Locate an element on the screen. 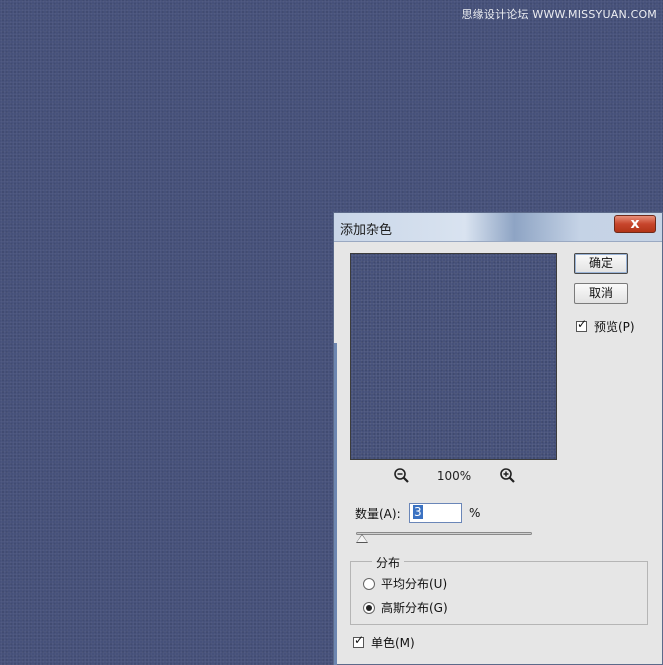  monochromatic-label: 单色(M) is located at coordinates (393, 643).